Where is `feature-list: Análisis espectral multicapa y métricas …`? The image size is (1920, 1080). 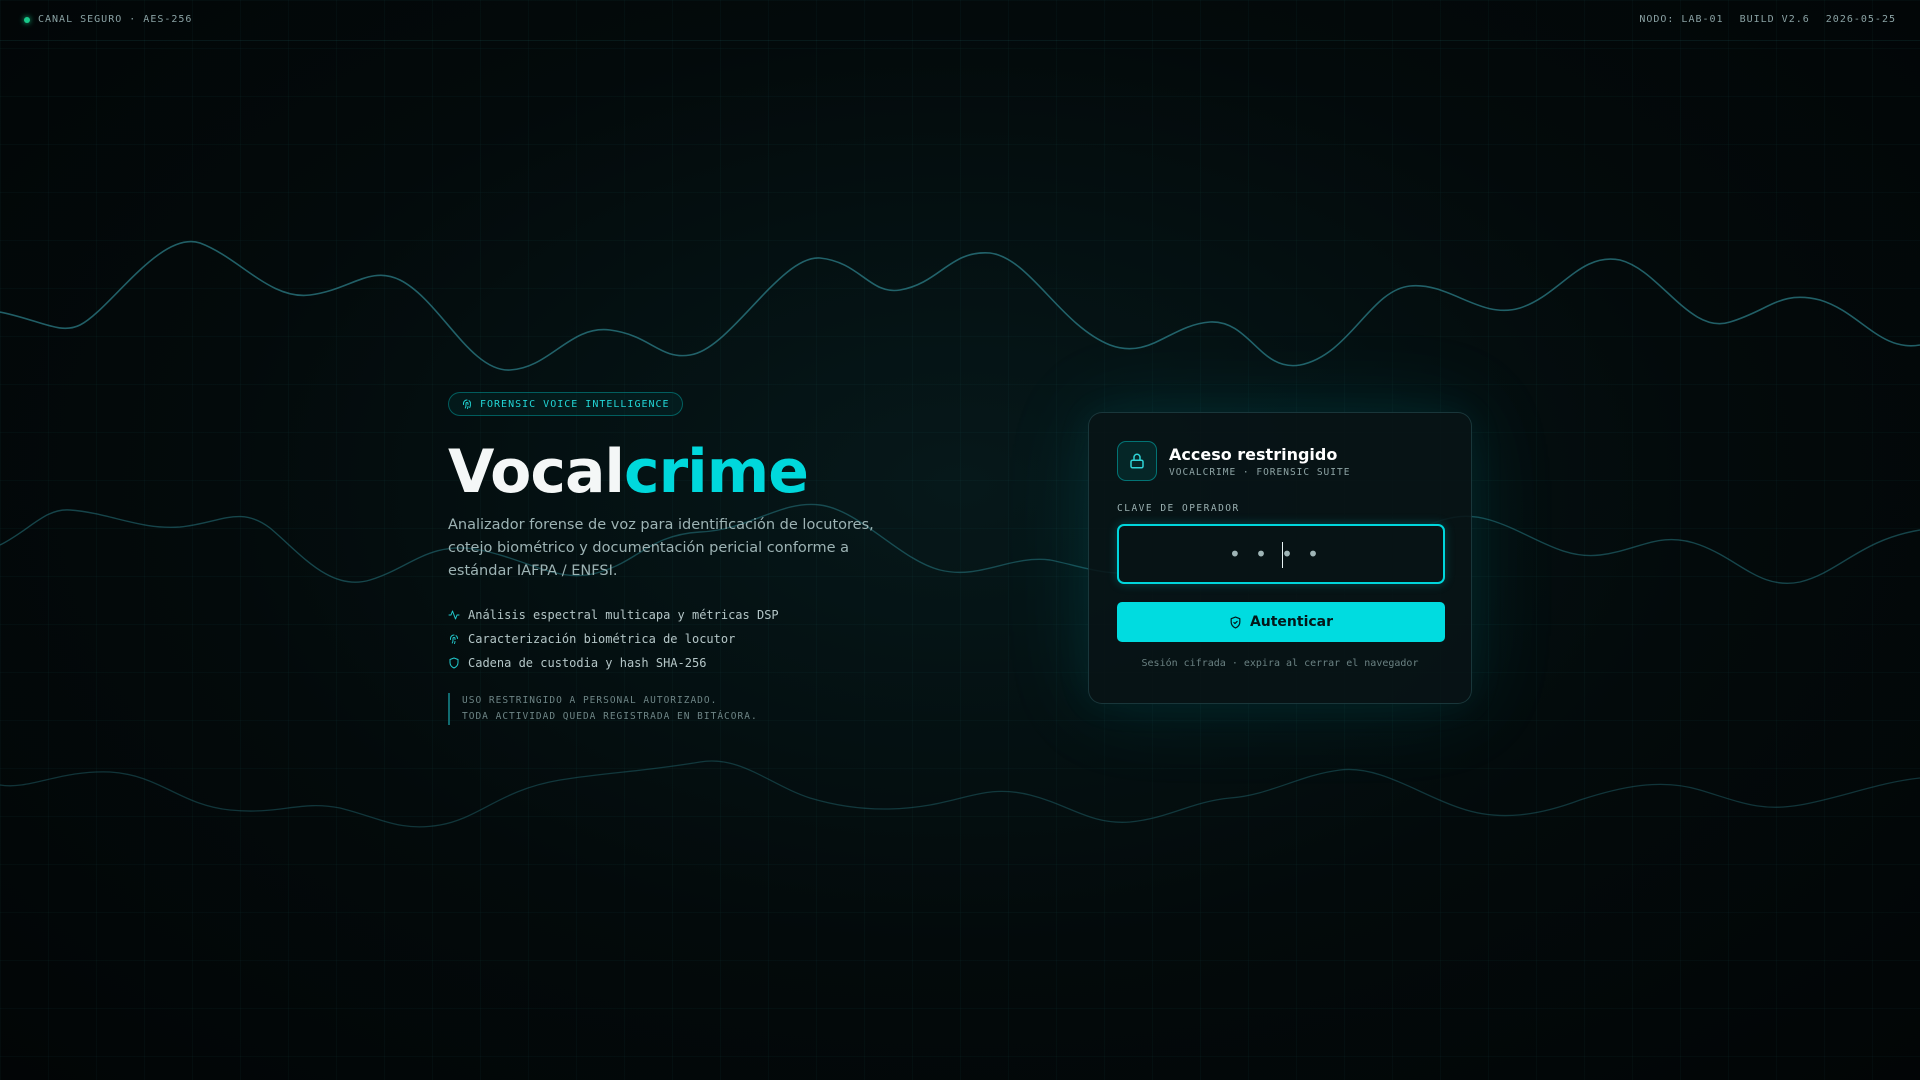
feature-list: Análisis espectral multicapa y métricas … is located at coordinates (683, 639).